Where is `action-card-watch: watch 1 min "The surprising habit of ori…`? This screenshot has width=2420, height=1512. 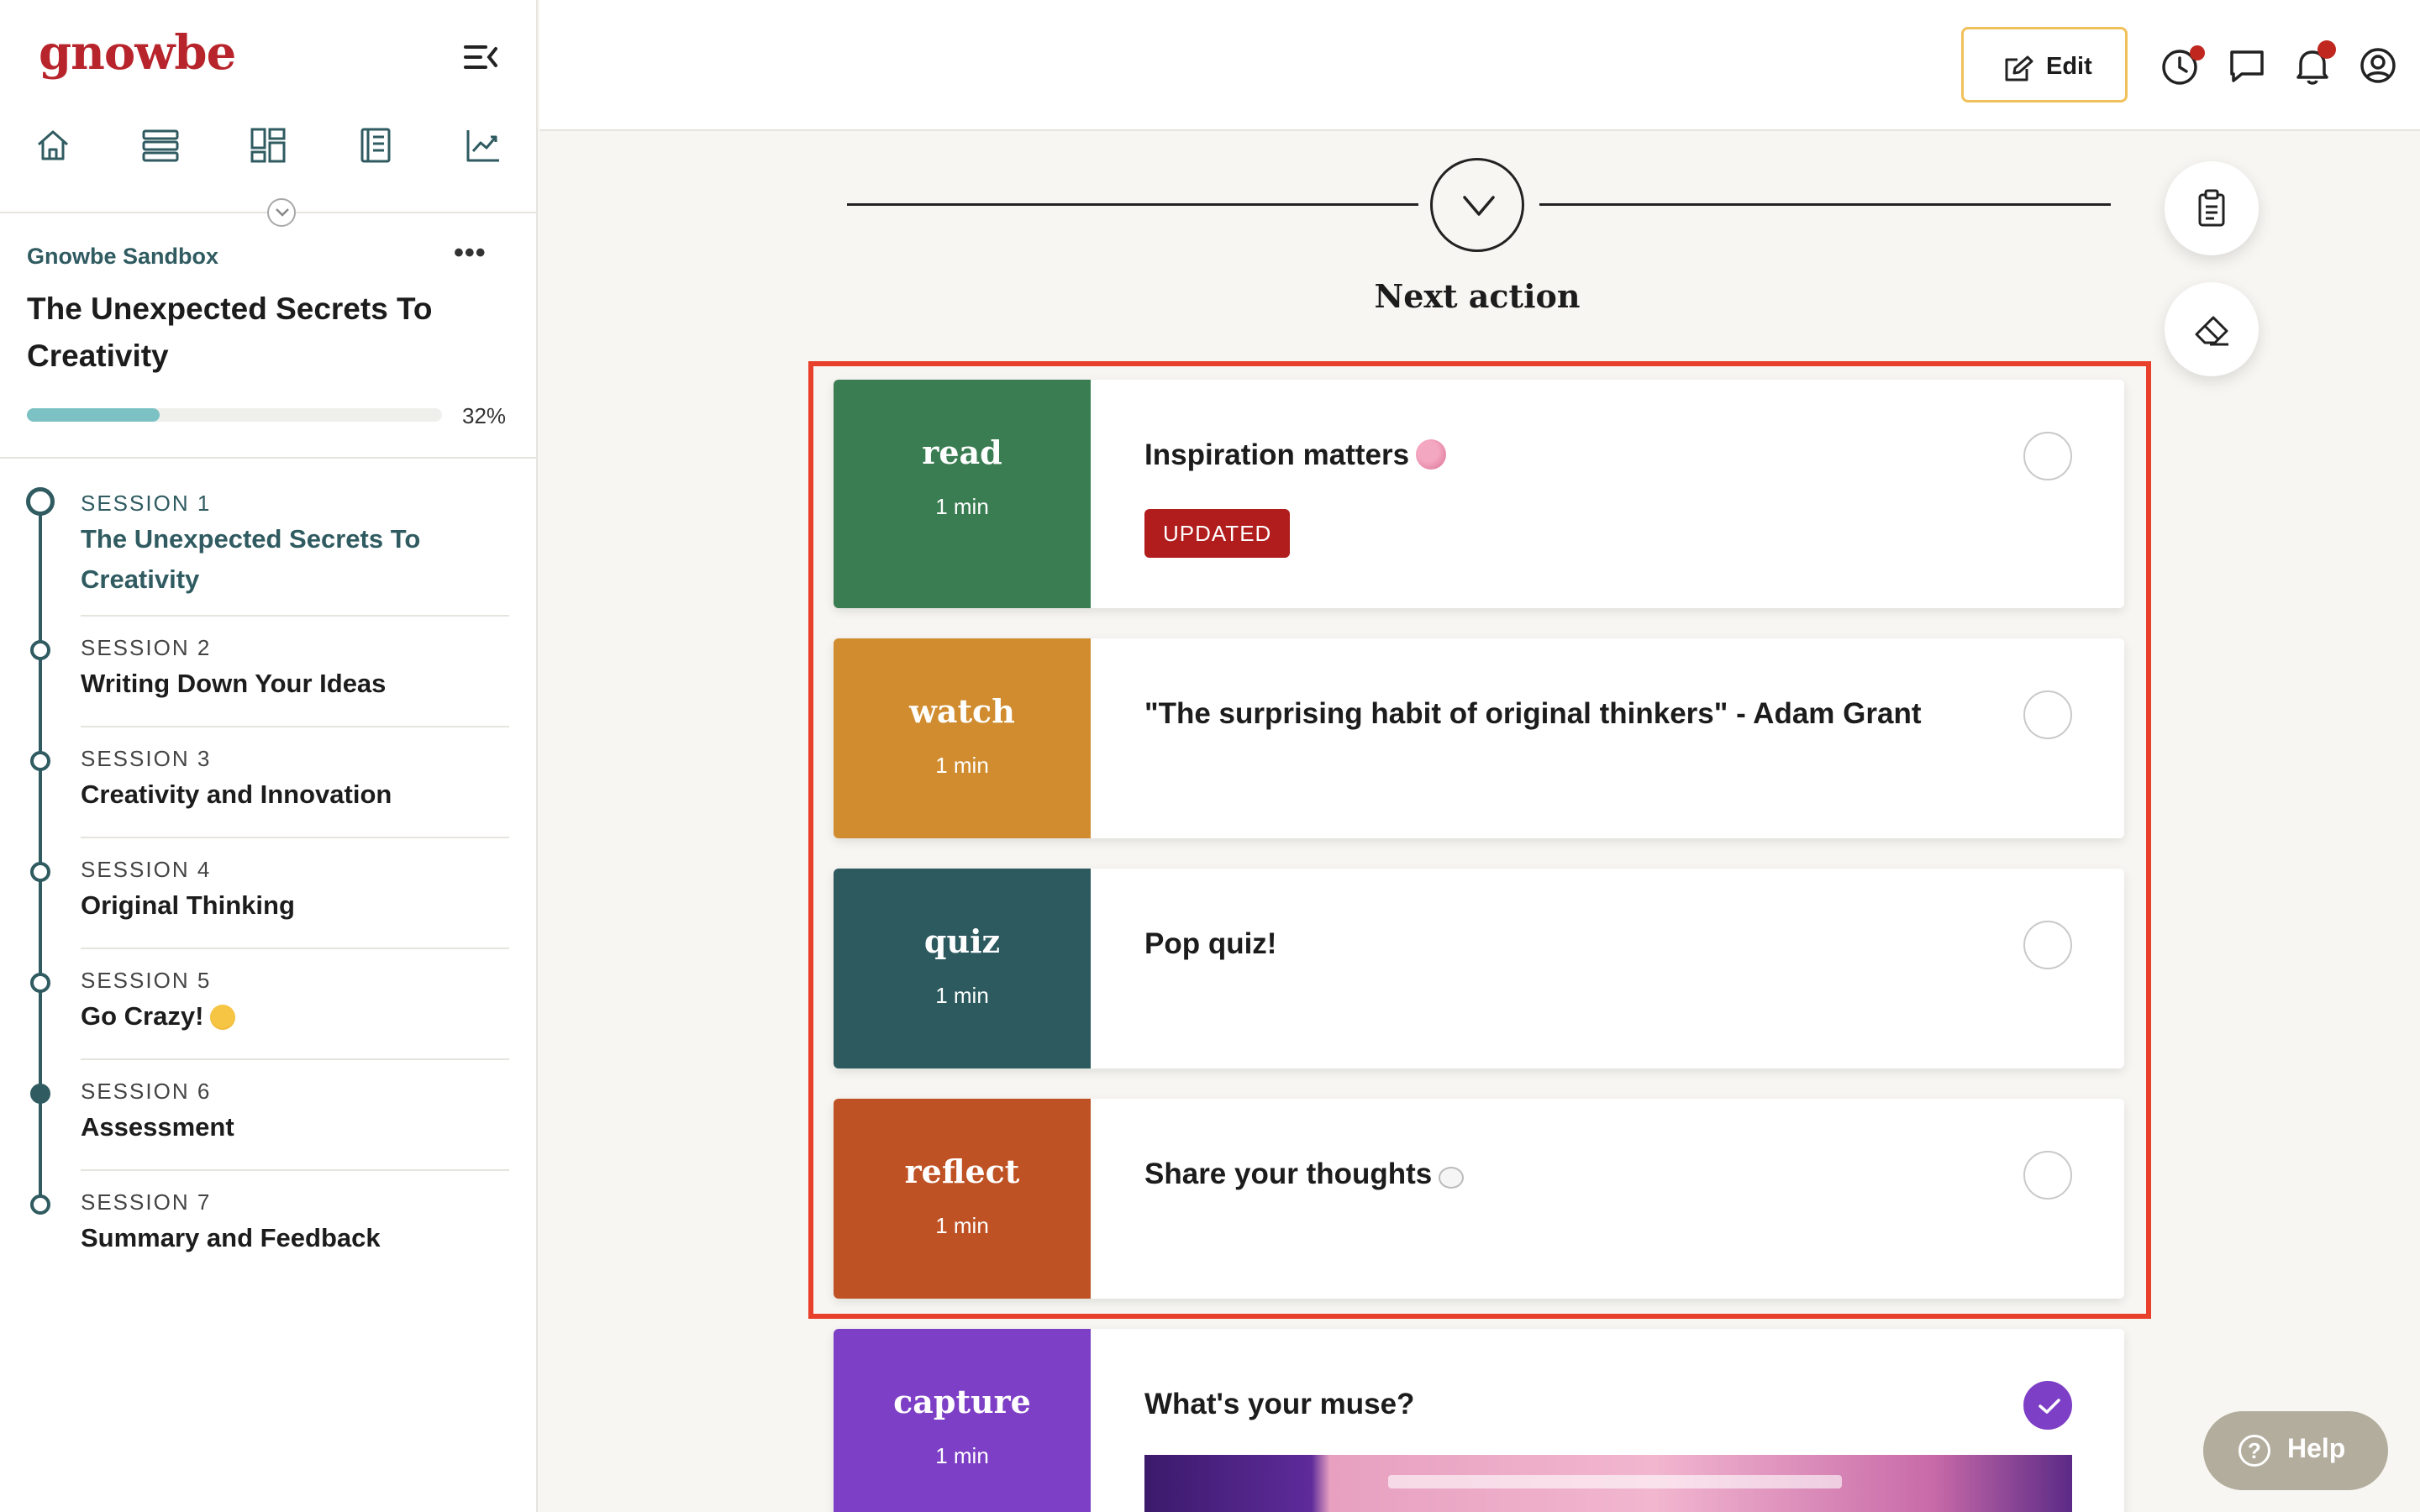 action-card-watch: watch 1 min "The surprising habit of ori… is located at coordinates (1479, 738).